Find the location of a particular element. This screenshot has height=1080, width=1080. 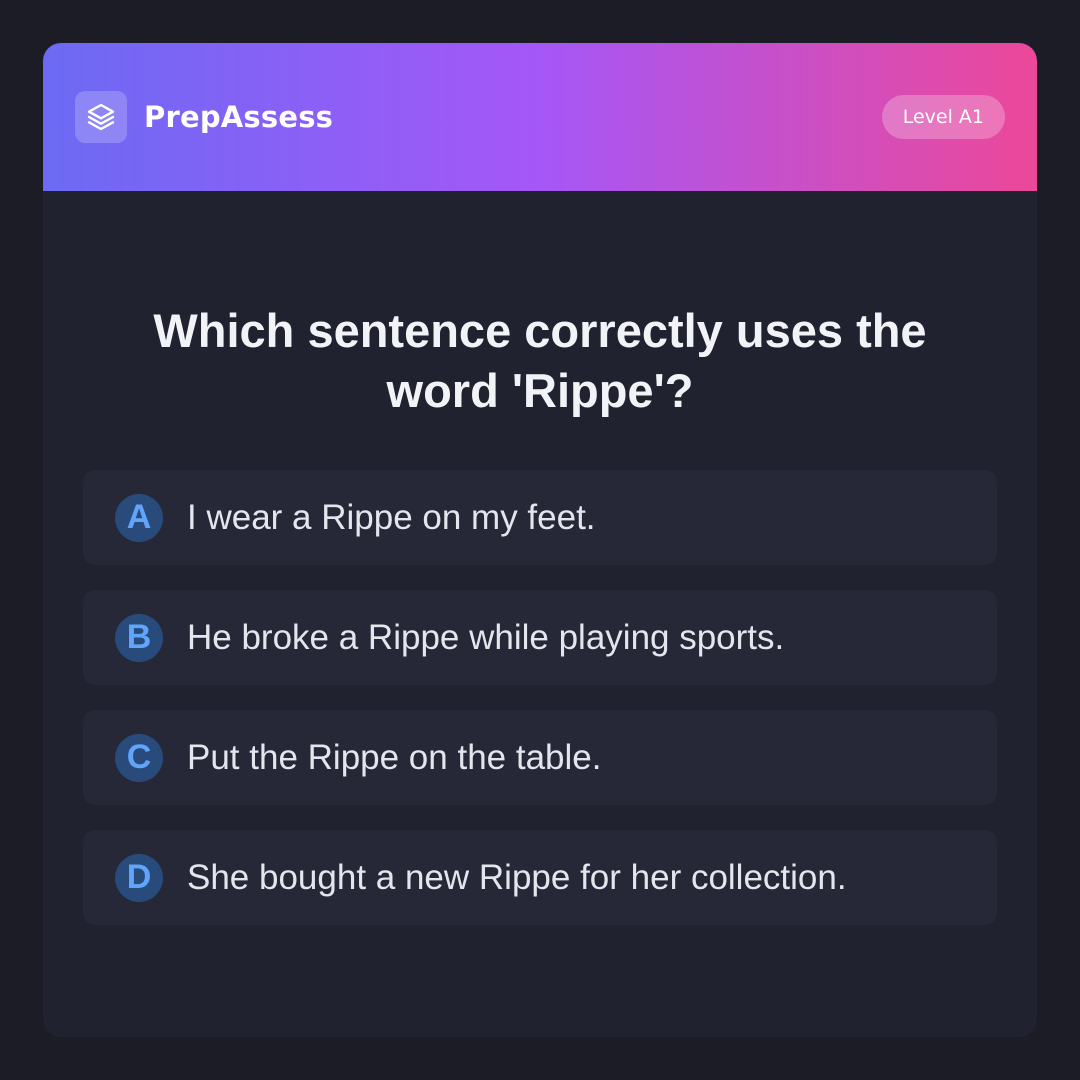

option-letter-badge: B is located at coordinates (139, 637).